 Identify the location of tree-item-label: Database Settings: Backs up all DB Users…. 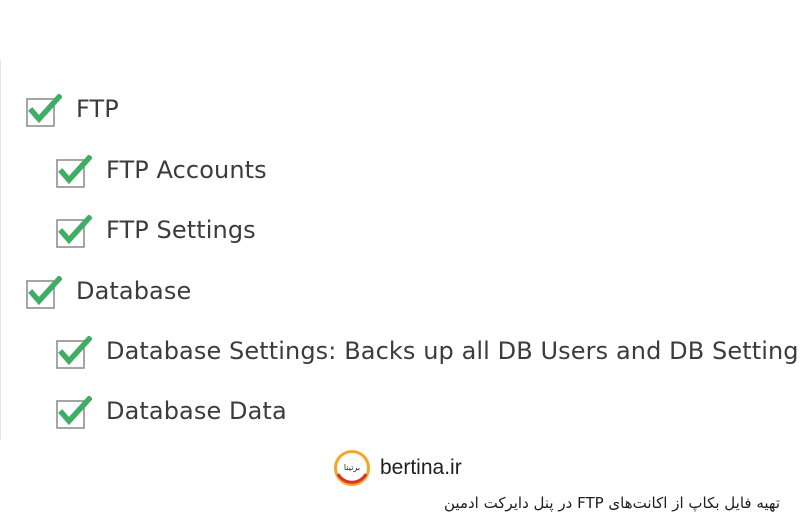
(453, 351).